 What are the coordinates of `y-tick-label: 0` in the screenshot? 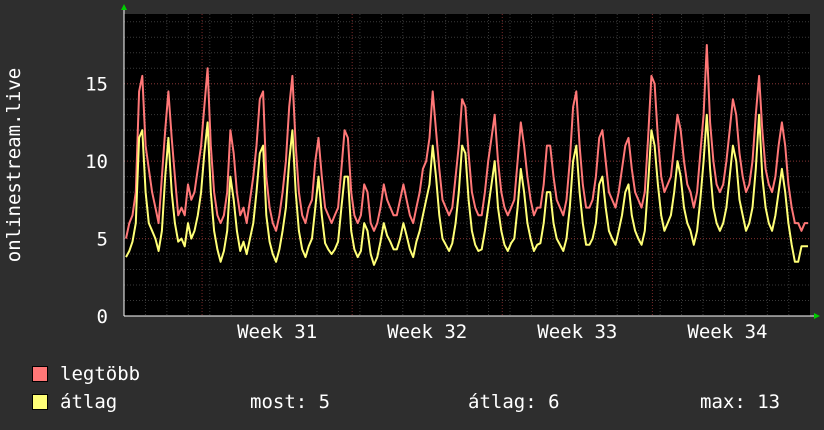 It's located at (102, 317).